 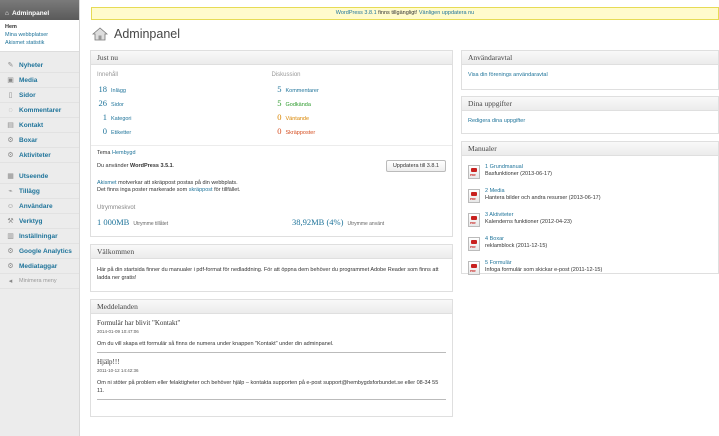 I want to click on manual-name: 4 Boxar, so click(x=516, y=239).